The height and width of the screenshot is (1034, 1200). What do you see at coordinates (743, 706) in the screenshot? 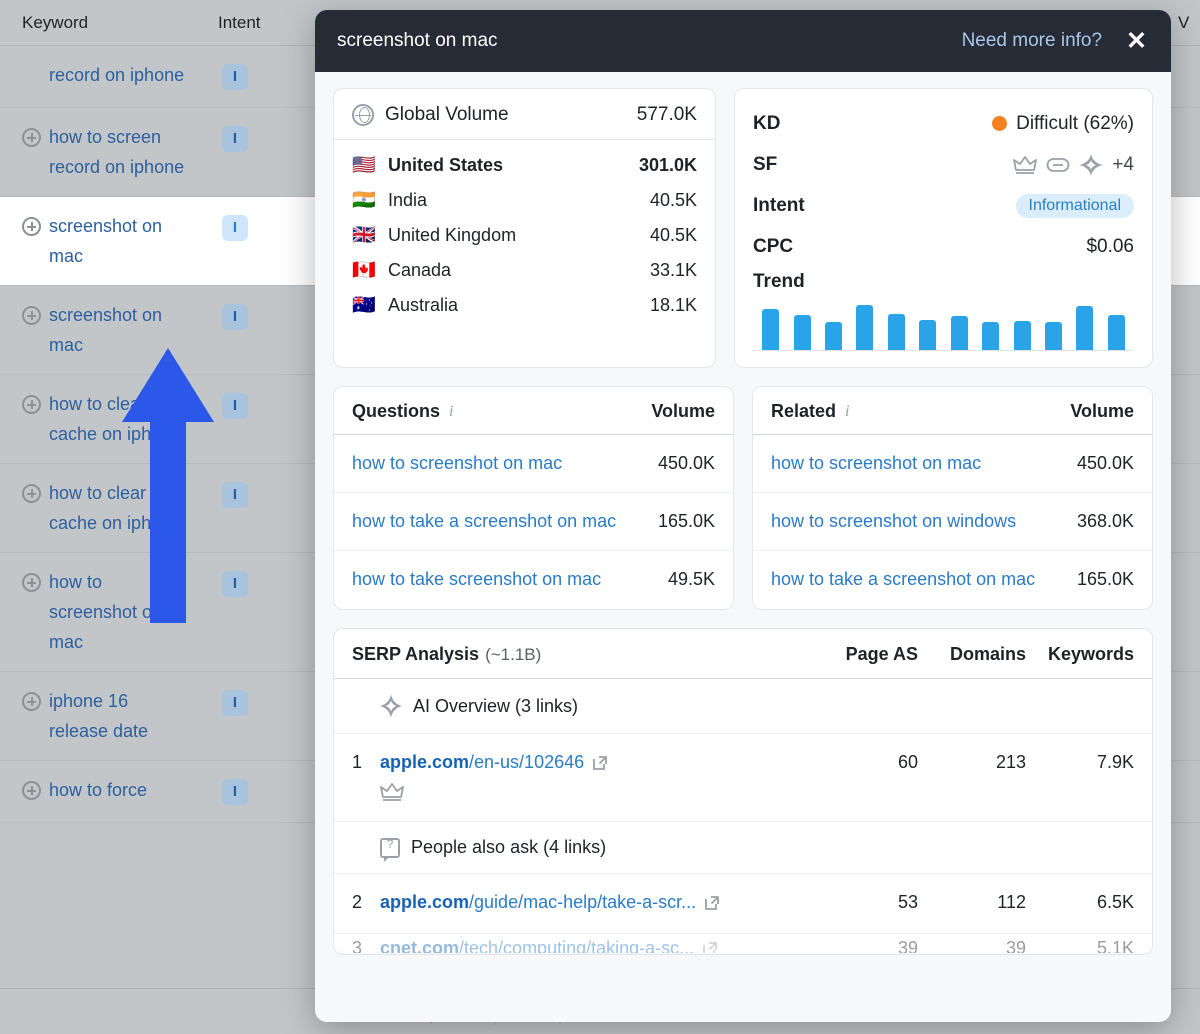
I see `serp-feature-ai-overview: AI Overview (3 links)` at bounding box center [743, 706].